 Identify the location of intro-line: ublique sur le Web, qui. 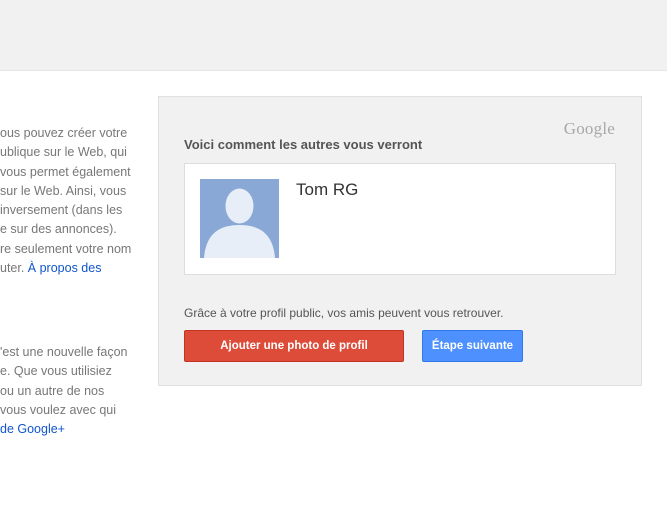
(63, 152).